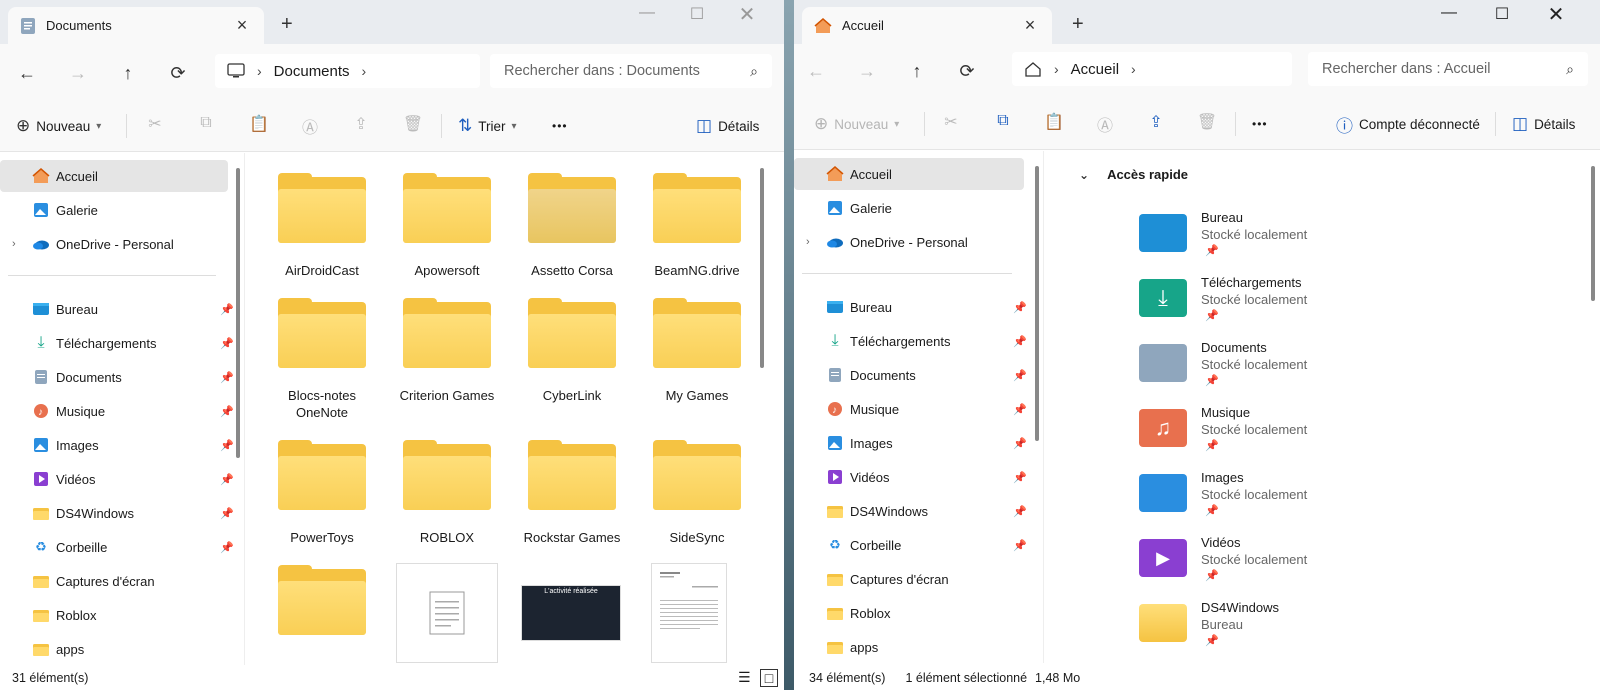 Image resolution: width=1600 pixels, height=690 pixels. I want to click on account-status-button: ⓘ Compte déconnecté, so click(1408, 124).